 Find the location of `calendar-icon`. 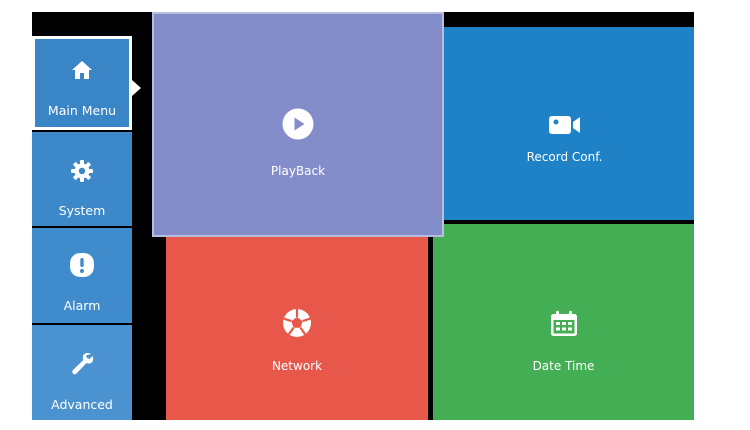

calendar-icon is located at coordinates (564, 326).